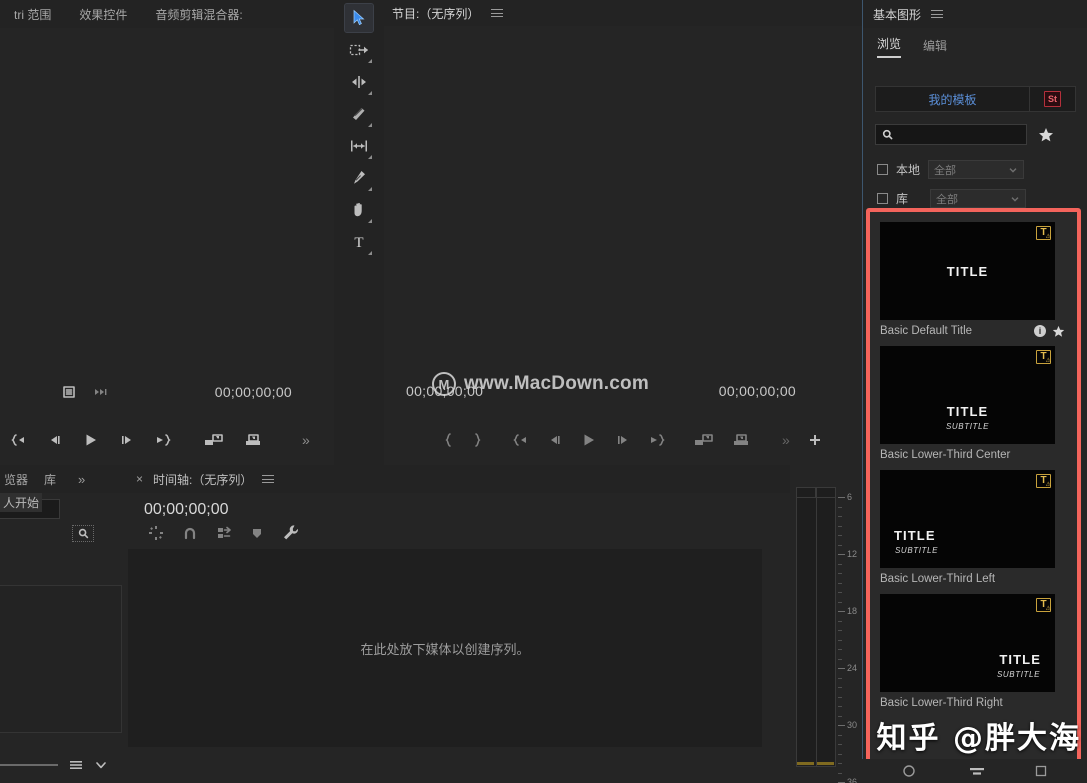 The height and width of the screenshot is (783, 1087). Describe the element at coordinates (198, 14) in the screenshot. I see `tab-audio-clip-mixer: 音频剪辑混合器:` at that location.